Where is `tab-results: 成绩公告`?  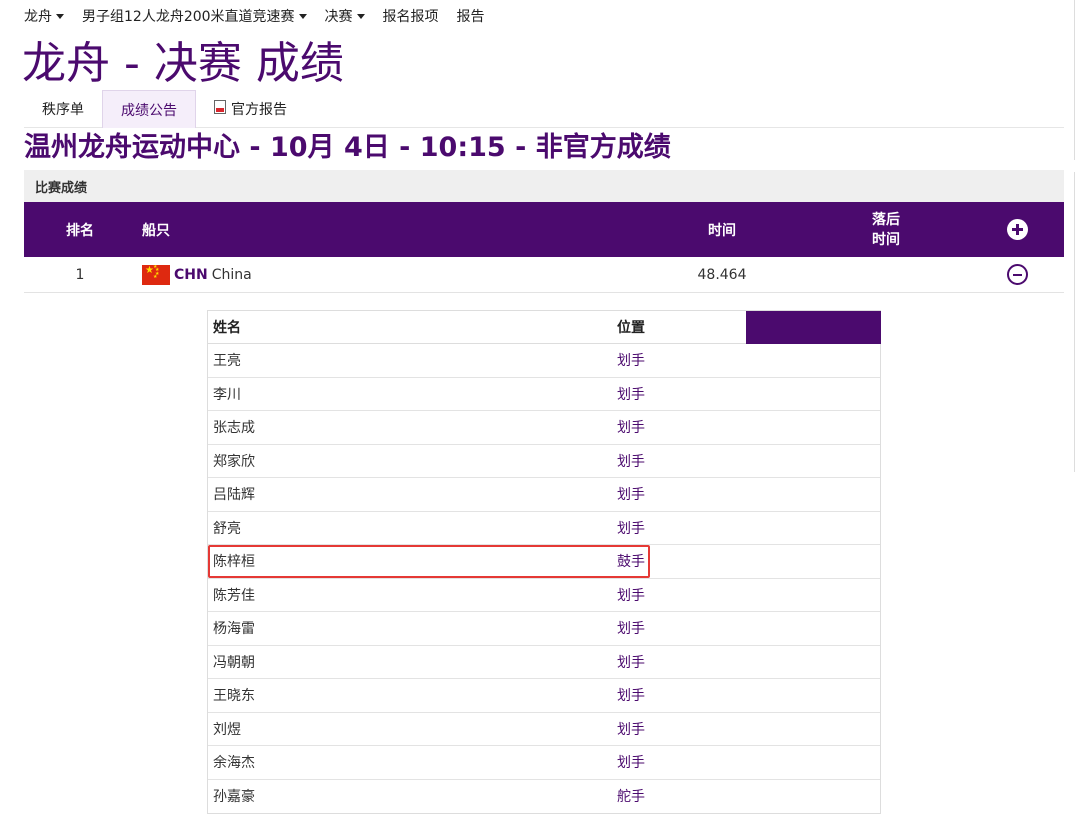 tab-results: 成绩公告 is located at coordinates (149, 109).